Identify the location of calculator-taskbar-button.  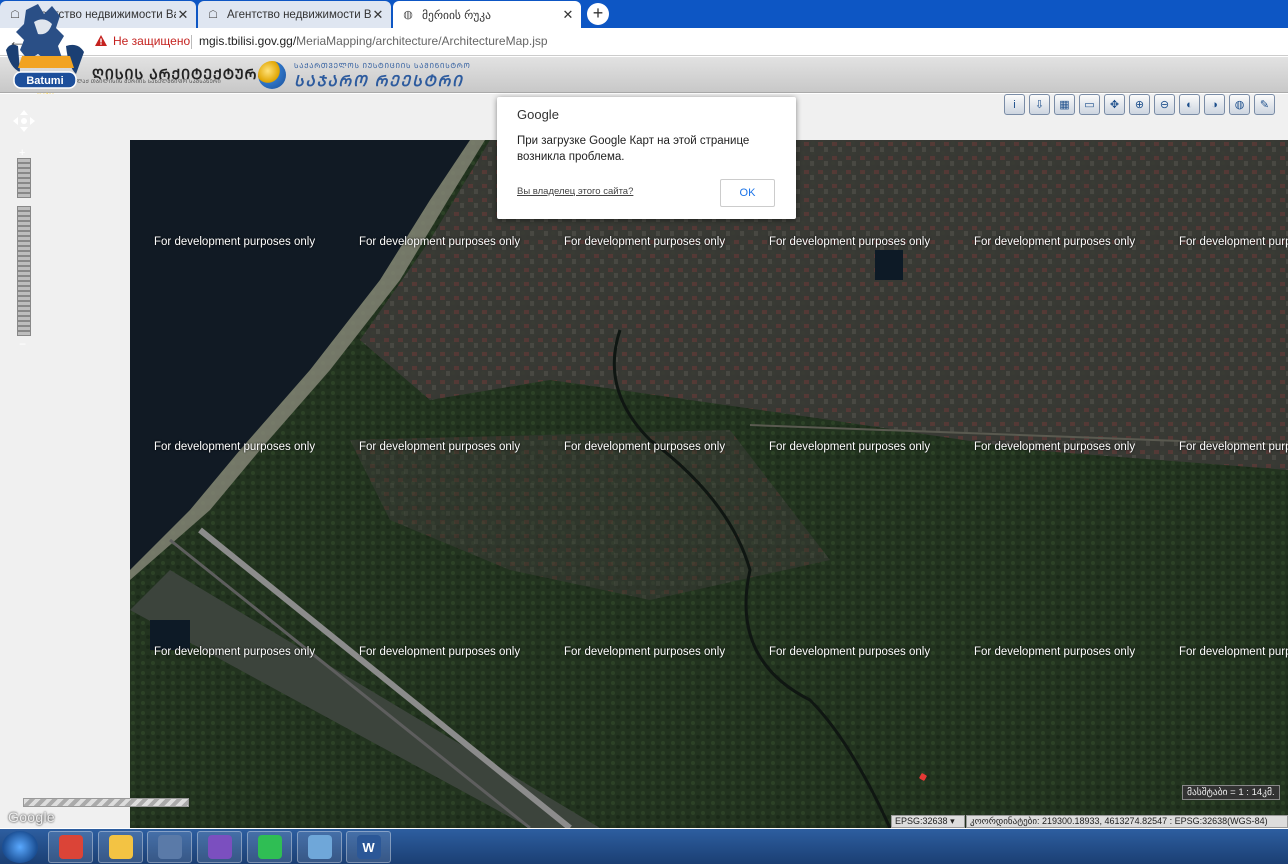
(169, 847).